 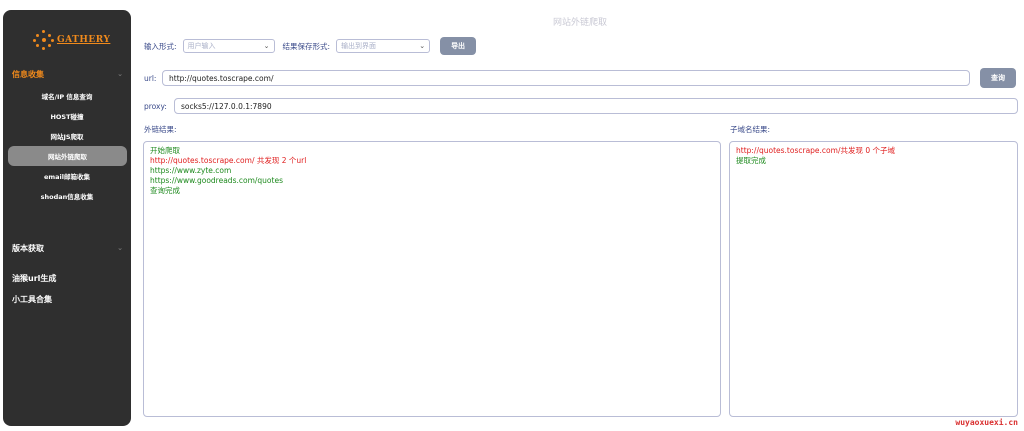 I want to click on menu-group-version: 版本获取 ⌄, so click(x=67, y=248).